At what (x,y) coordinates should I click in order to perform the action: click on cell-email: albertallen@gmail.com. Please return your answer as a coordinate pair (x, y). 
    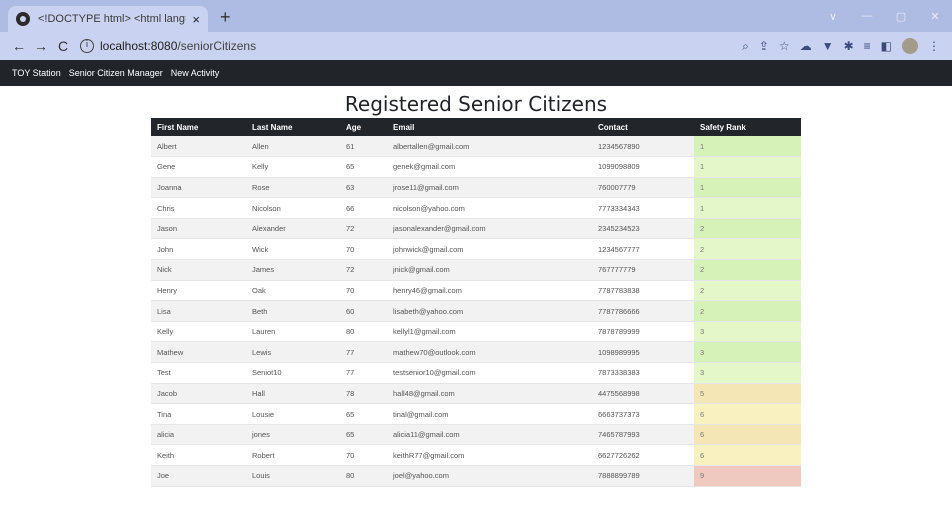
    Looking at the image, I should click on (489, 147).